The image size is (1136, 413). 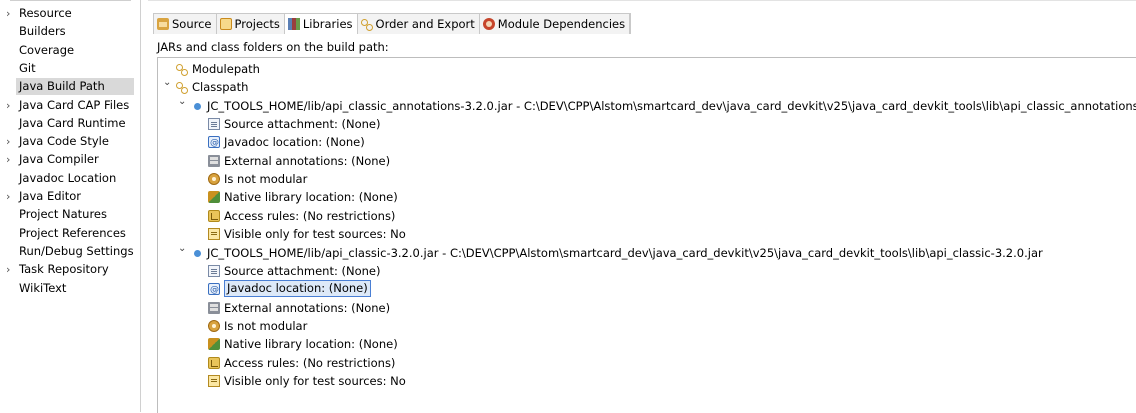 I want to click on nav-item-label: Coverage, so click(x=47, y=49).